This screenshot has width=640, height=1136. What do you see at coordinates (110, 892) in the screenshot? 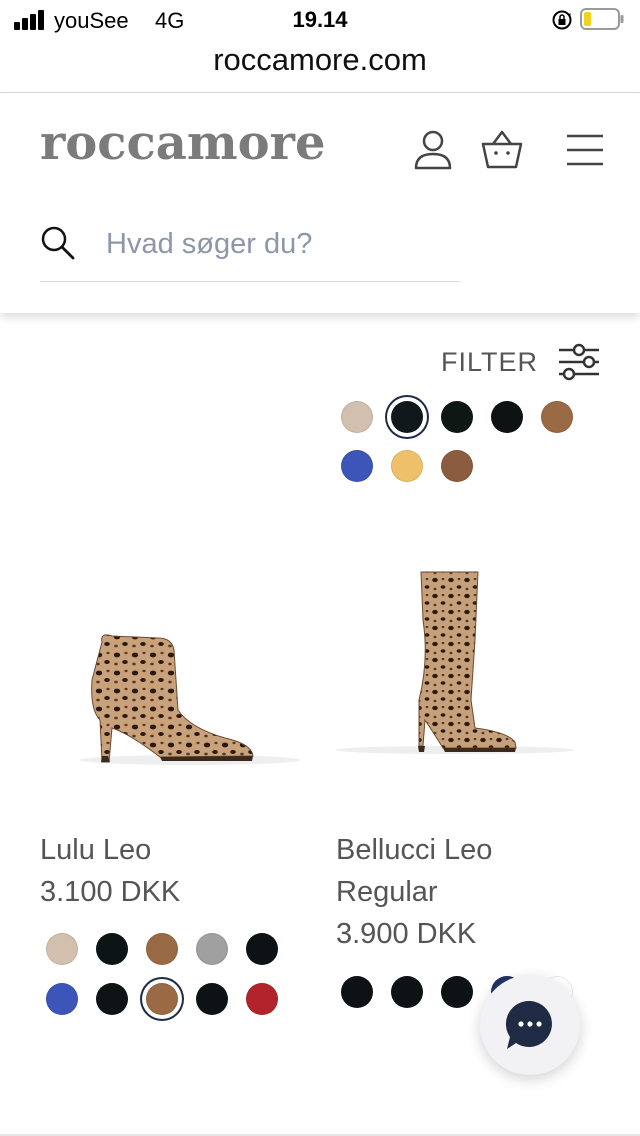
I see `product-price: 3.100 DKK` at bounding box center [110, 892].